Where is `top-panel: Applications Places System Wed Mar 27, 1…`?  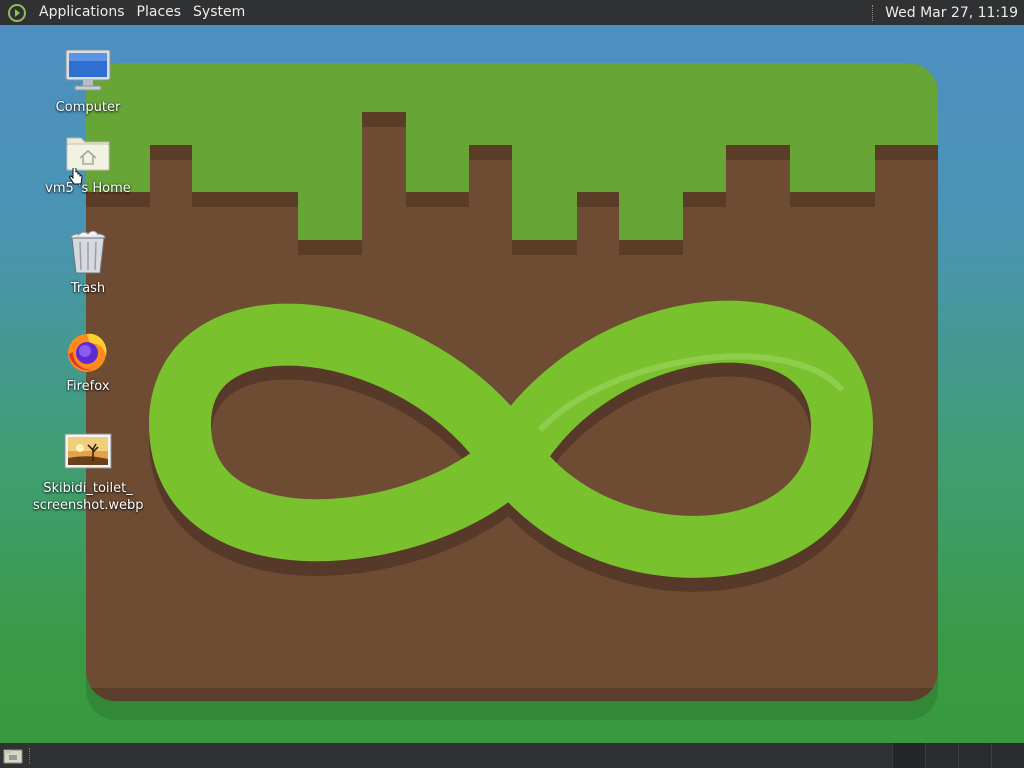 top-panel: Applications Places System Wed Mar 27, 1… is located at coordinates (512, 12).